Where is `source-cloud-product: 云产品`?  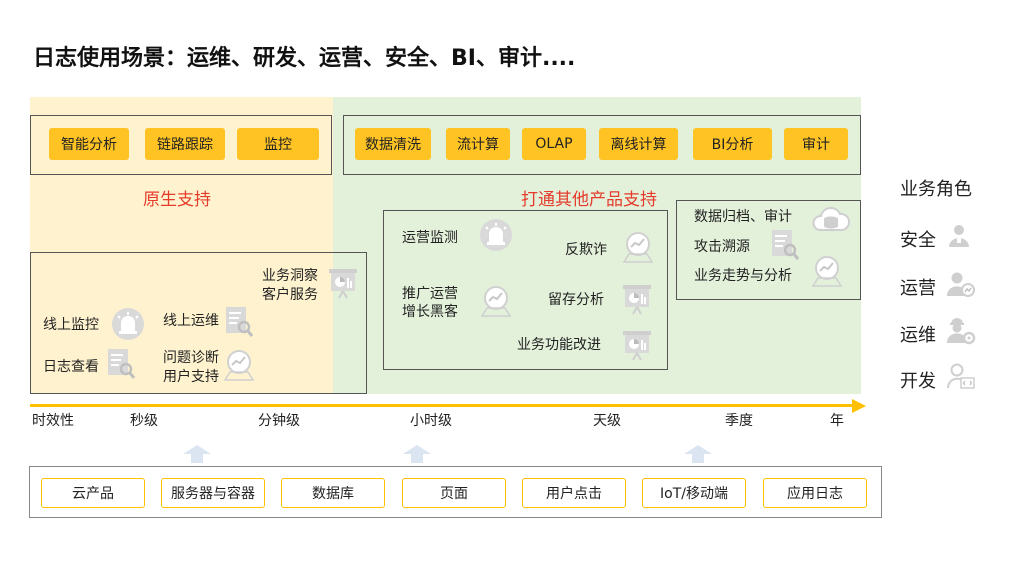
source-cloud-product: 云产品 is located at coordinates (93, 493).